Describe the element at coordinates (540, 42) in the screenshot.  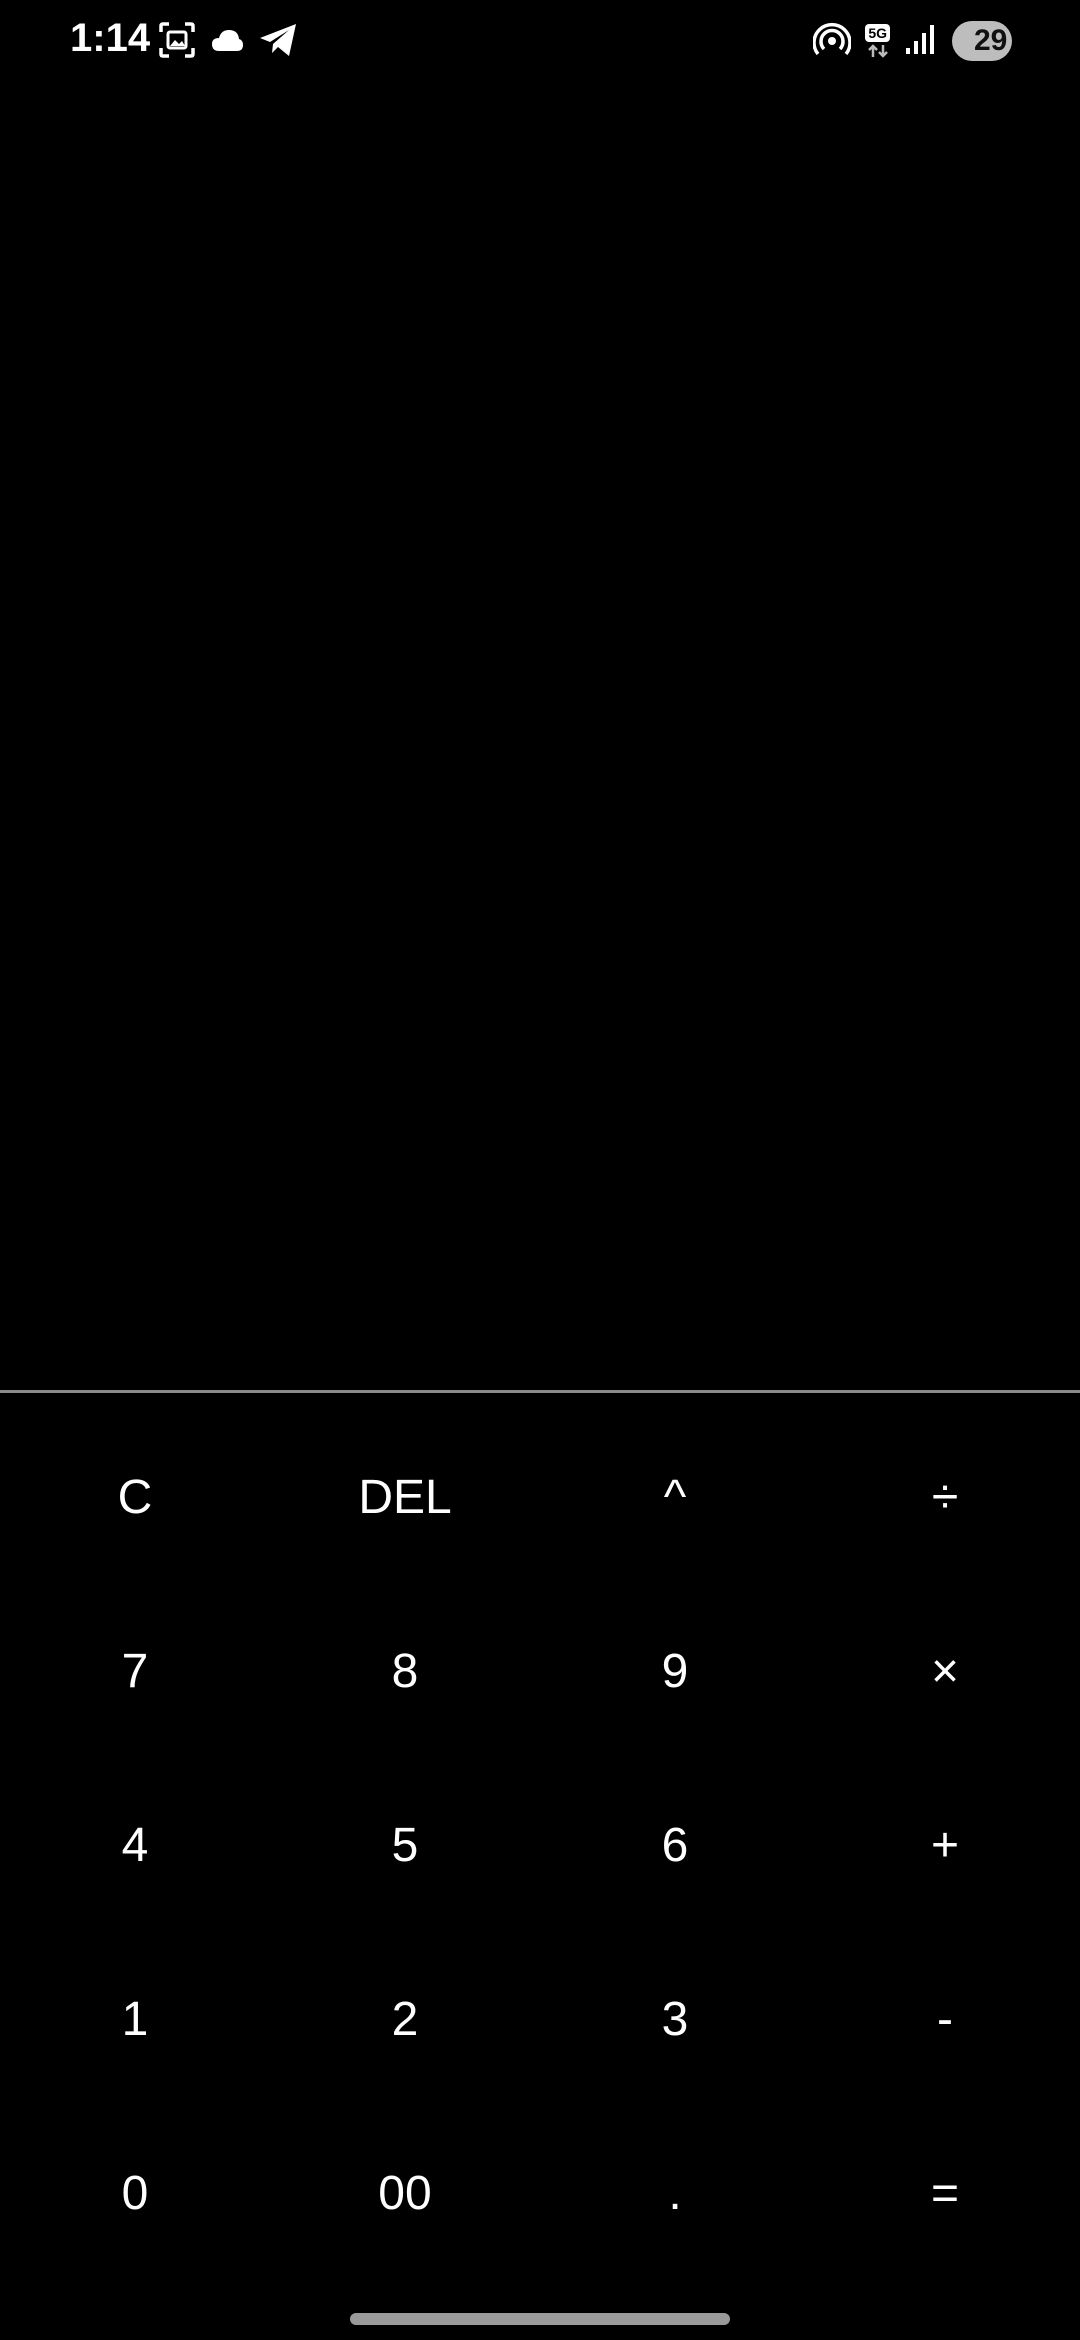
I see `status-bar: 1:14 5G 29` at that location.